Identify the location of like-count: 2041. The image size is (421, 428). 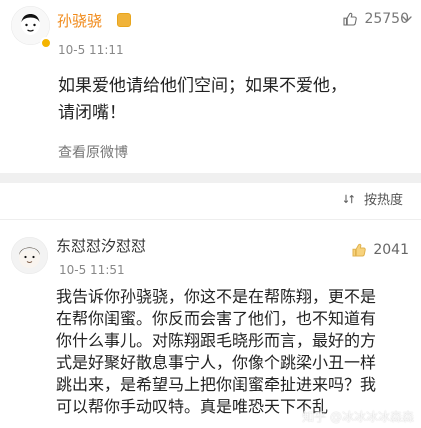
(380, 250).